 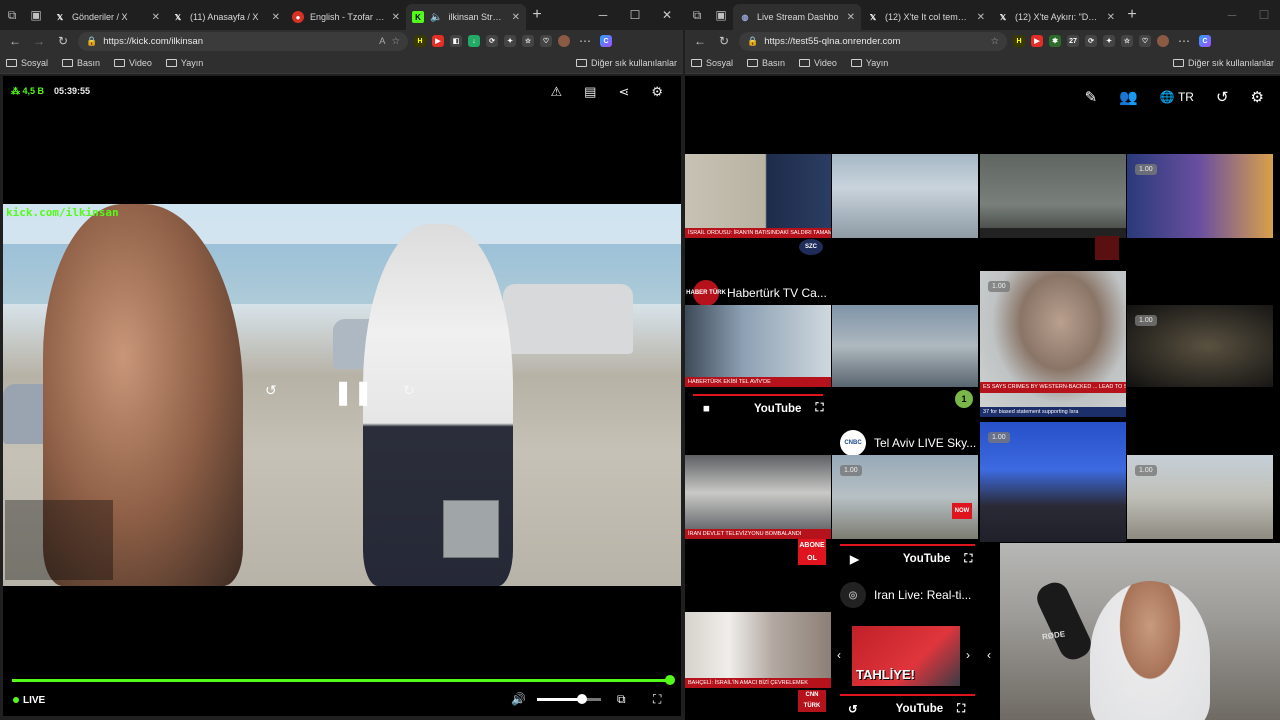 I want to click on stream-tile-game: 1.00, so click(x=1200, y=196).